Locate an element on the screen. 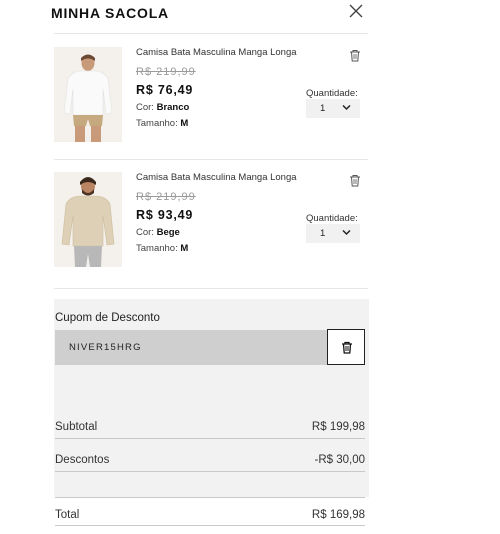 The height and width of the screenshot is (534, 500). color-attribute: Cor: Branco is located at coordinates (162, 107).